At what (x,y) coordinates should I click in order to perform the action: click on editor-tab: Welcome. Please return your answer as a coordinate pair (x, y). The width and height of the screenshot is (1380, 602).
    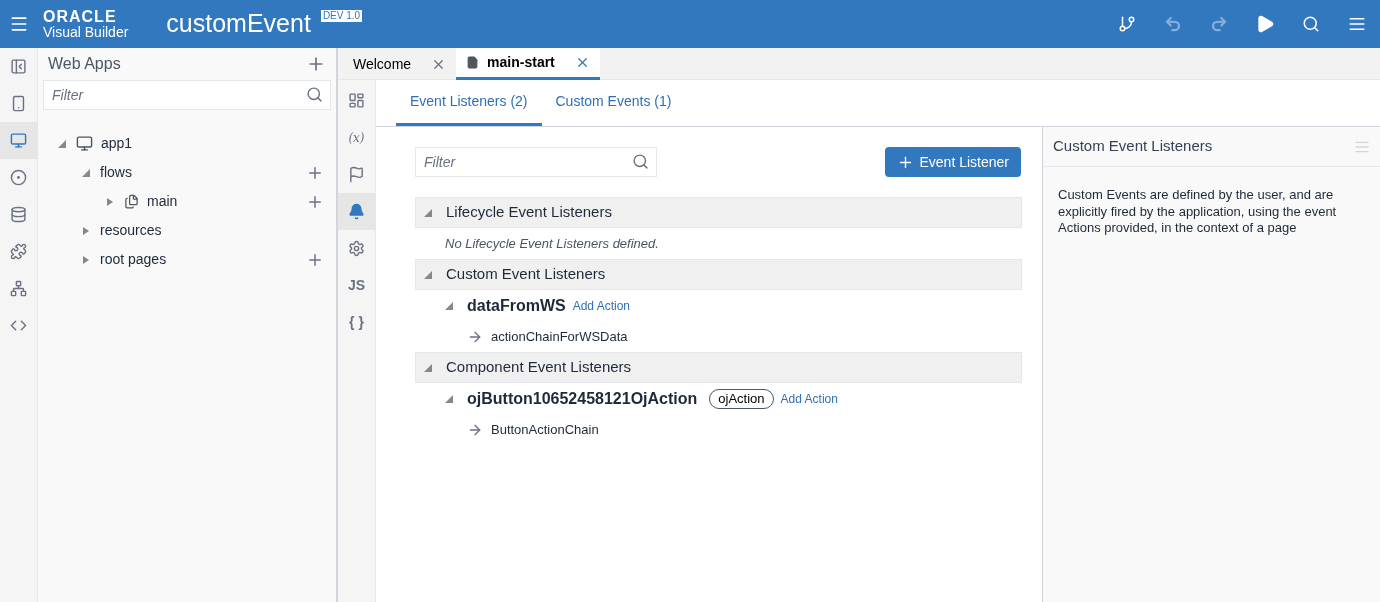
    Looking at the image, I should click on (400, 64).